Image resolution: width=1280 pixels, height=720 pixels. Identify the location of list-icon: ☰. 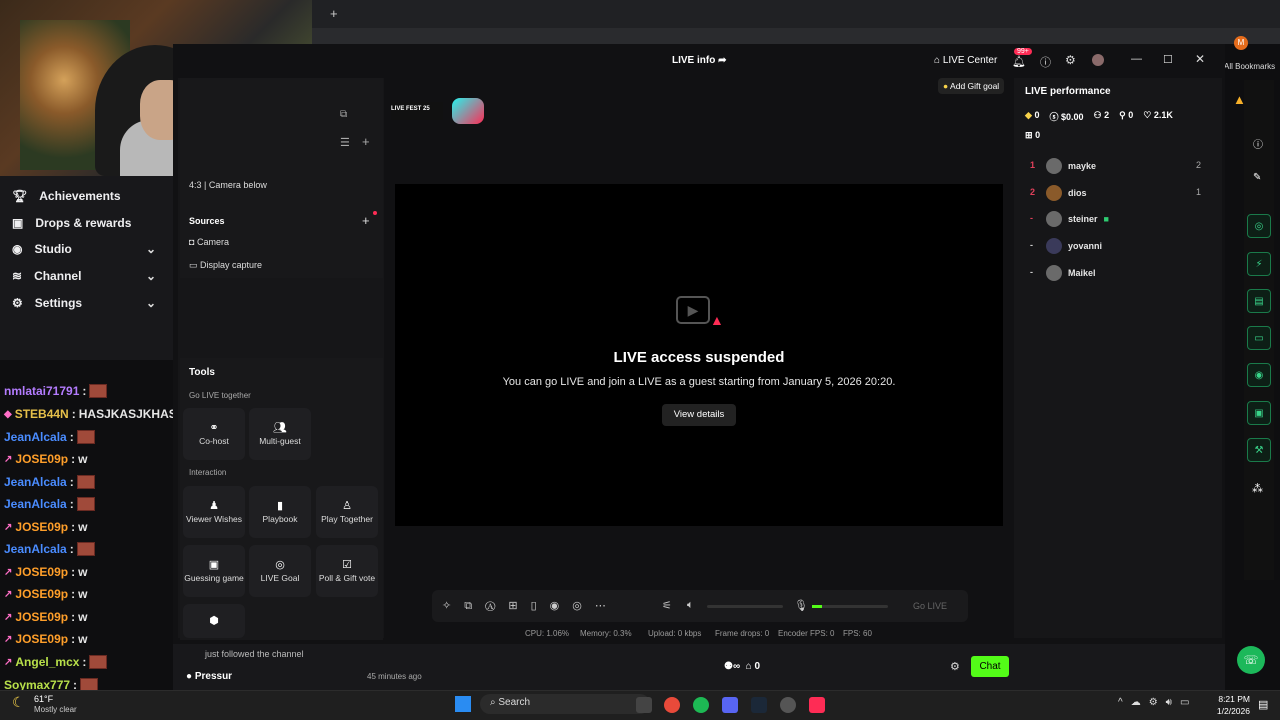
(345, 142).